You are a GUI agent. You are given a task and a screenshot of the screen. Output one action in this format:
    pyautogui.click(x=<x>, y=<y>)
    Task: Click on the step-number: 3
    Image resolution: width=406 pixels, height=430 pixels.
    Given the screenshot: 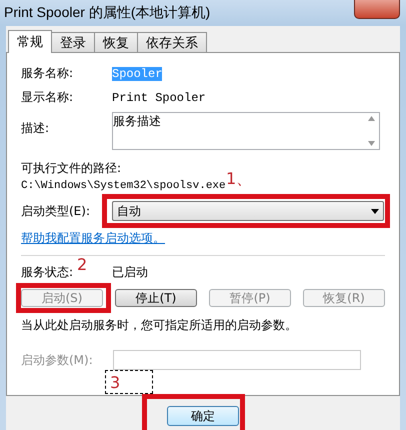 What is the action you would take?
    pyautogui.click(x=129, y=382)
    